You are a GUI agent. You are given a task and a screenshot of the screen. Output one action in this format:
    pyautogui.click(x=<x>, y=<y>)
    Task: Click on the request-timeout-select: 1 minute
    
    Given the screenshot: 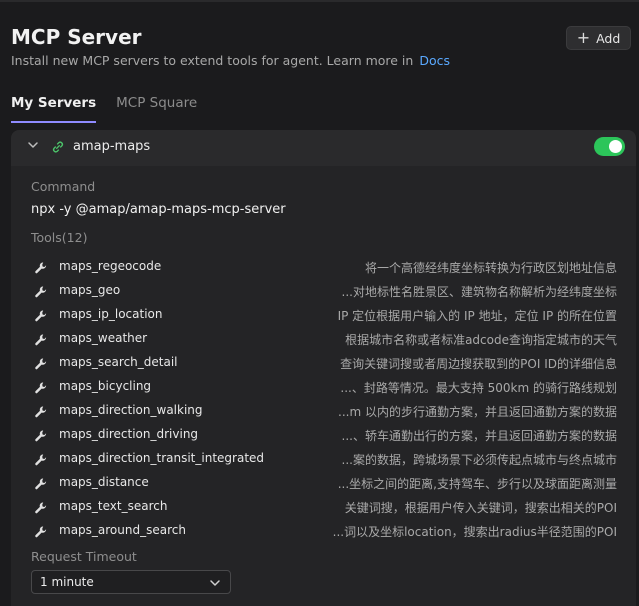 What is the action you would take?
    pyautogui.click(x=131, y=582)
    